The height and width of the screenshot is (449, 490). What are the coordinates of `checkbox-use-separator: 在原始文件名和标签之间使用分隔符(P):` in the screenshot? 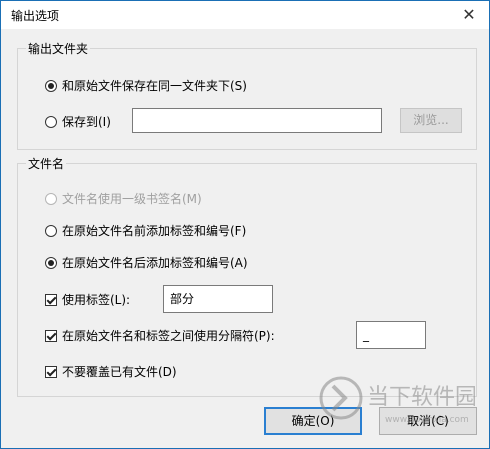 It's located at (160, 335).